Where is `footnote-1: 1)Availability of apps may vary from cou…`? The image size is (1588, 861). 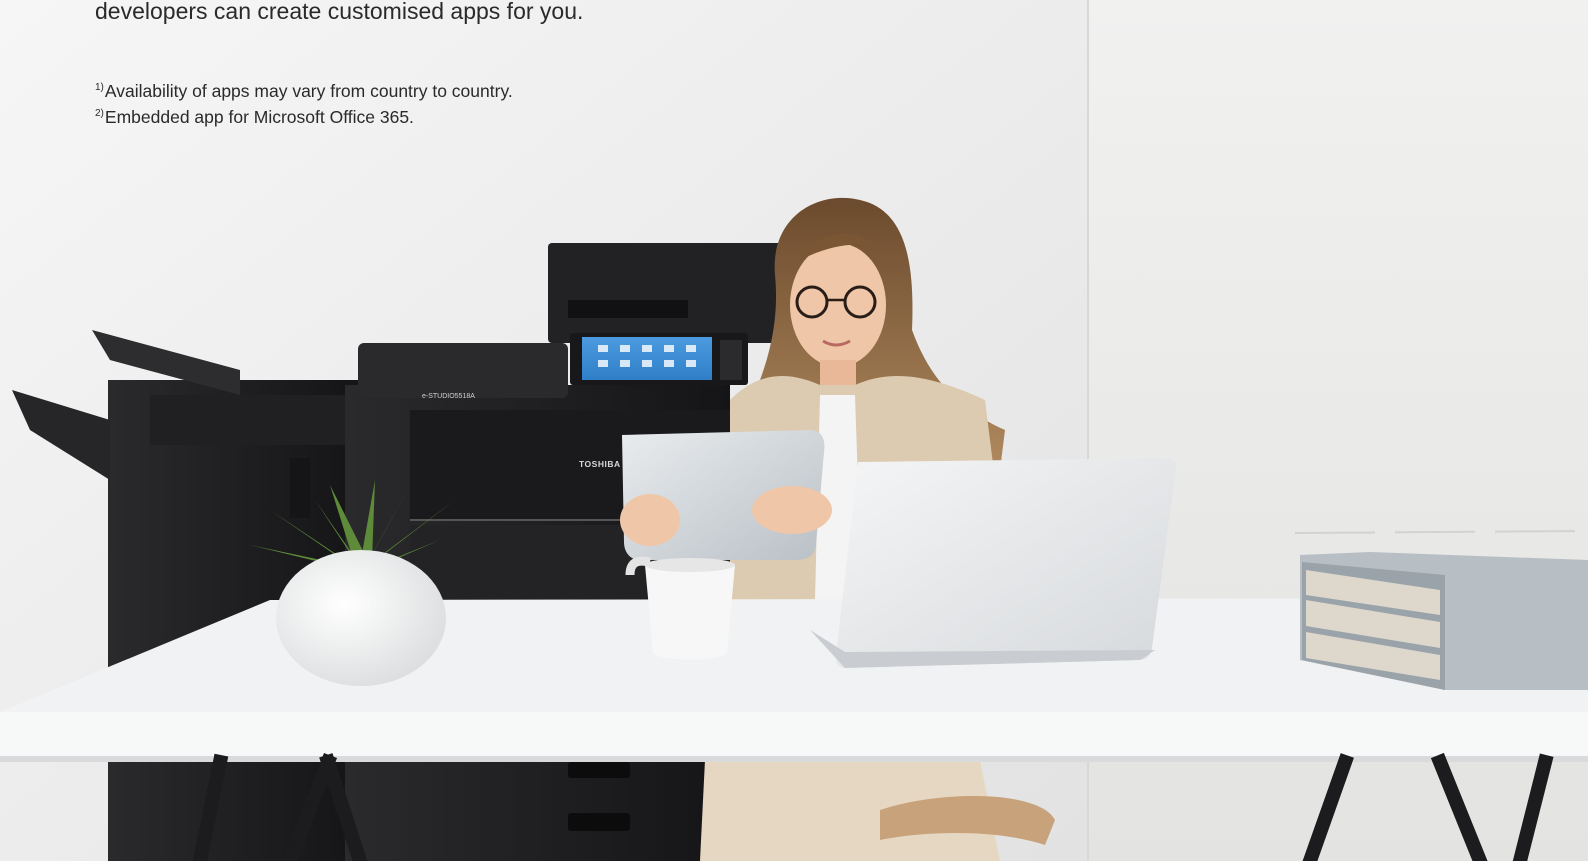
footnote-1: 1)Availability of apps may vary from cou… is located at coordinates (304, 93).